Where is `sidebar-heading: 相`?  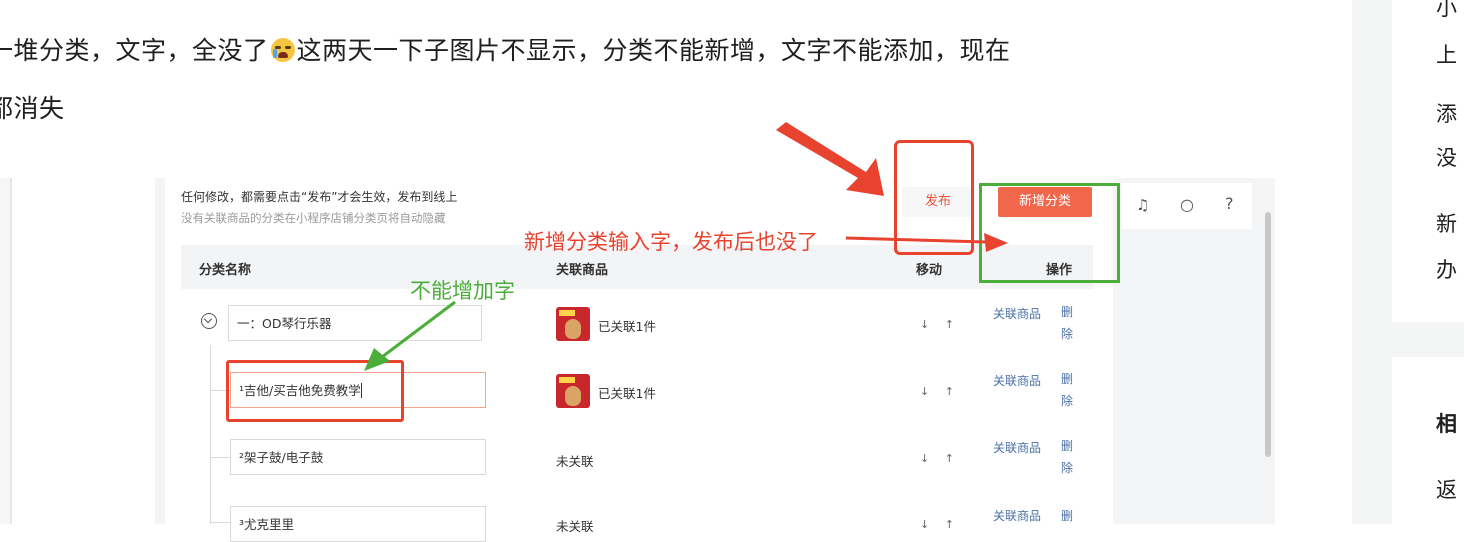
sidebar-heading: 相 is located at coordinates (1446, 424).